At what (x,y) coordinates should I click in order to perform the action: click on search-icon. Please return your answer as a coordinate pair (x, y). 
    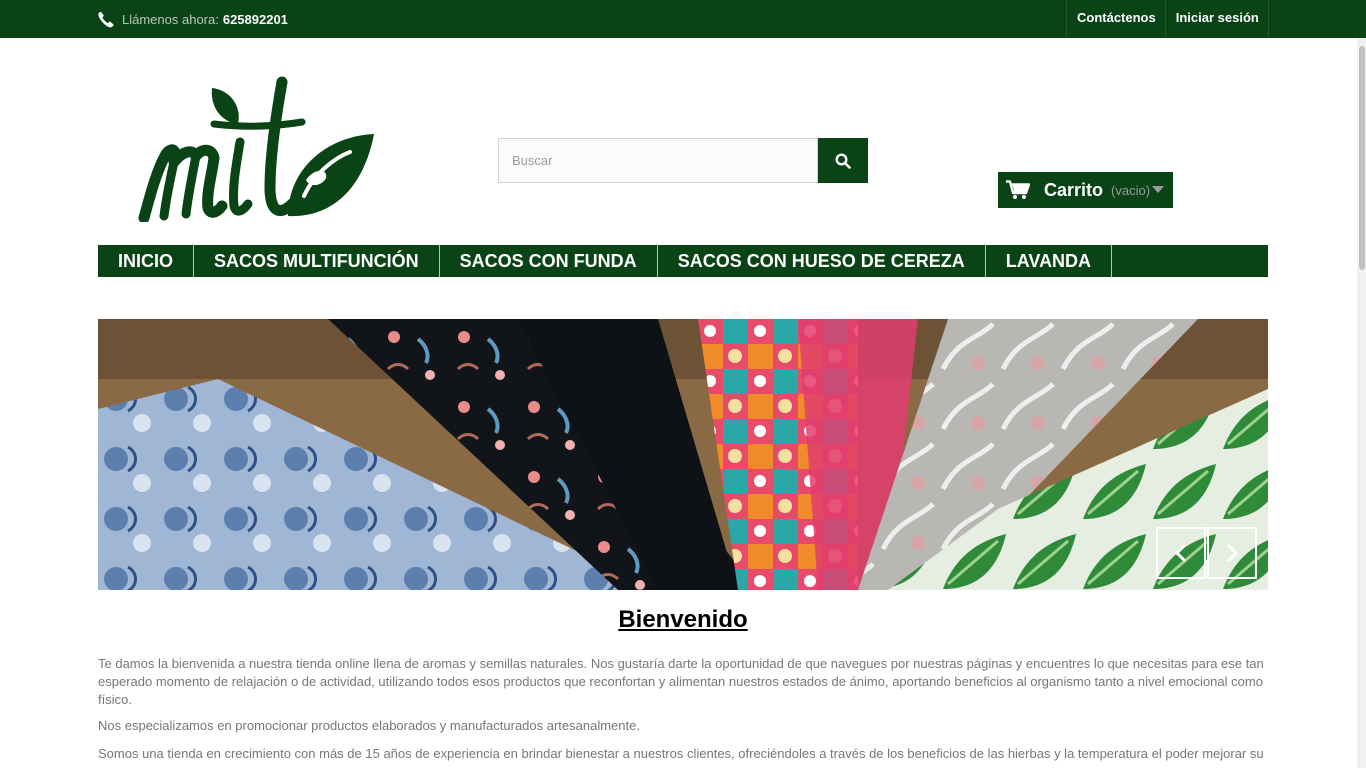
    Looking at the image, I should click on (843, 160).